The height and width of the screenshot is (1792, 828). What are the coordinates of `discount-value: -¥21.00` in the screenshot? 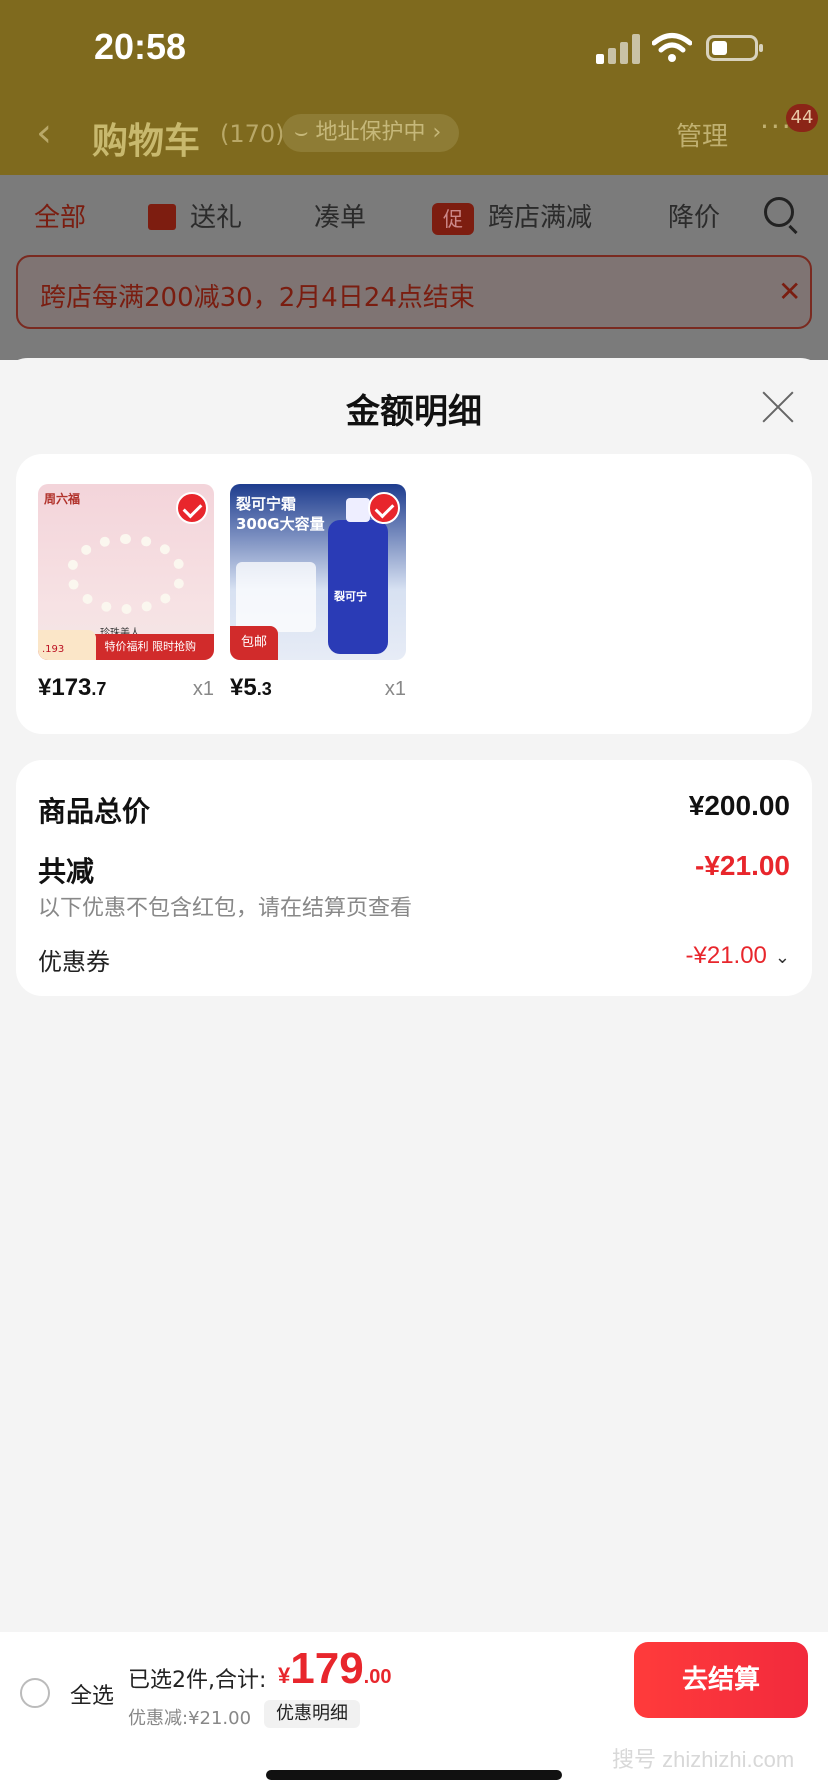 It's located at (742, 865).